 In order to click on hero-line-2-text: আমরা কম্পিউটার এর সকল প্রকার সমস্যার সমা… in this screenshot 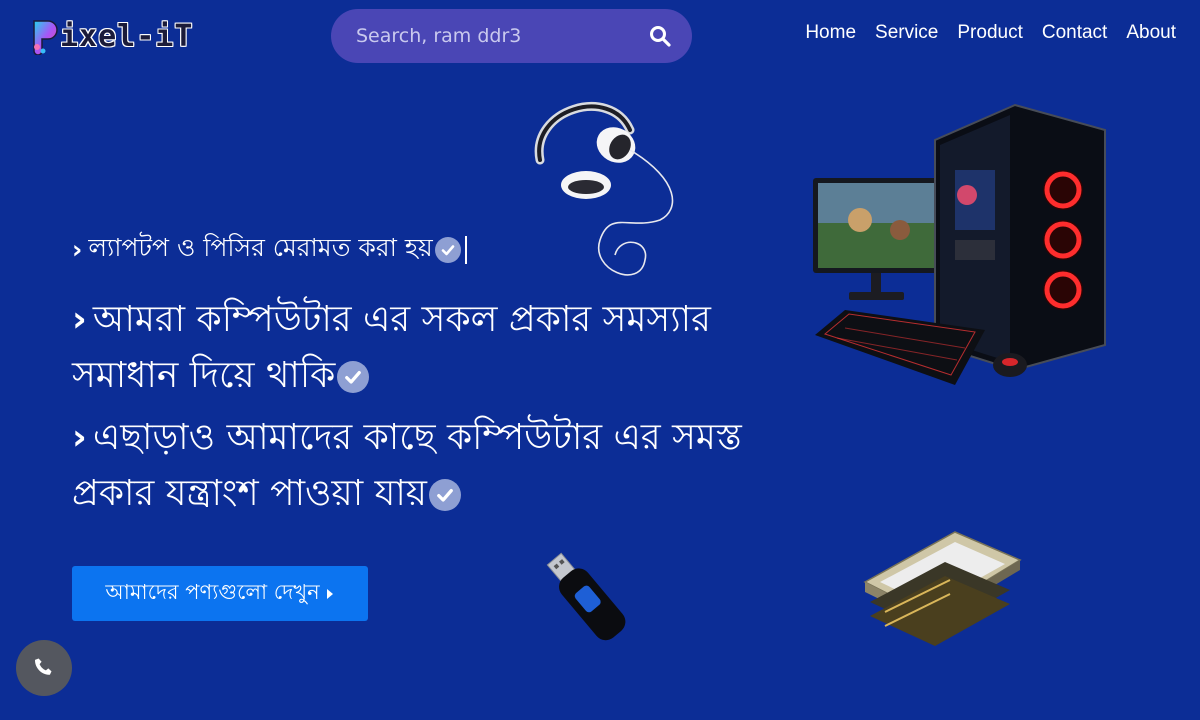, I will do `click(391, 347)`.